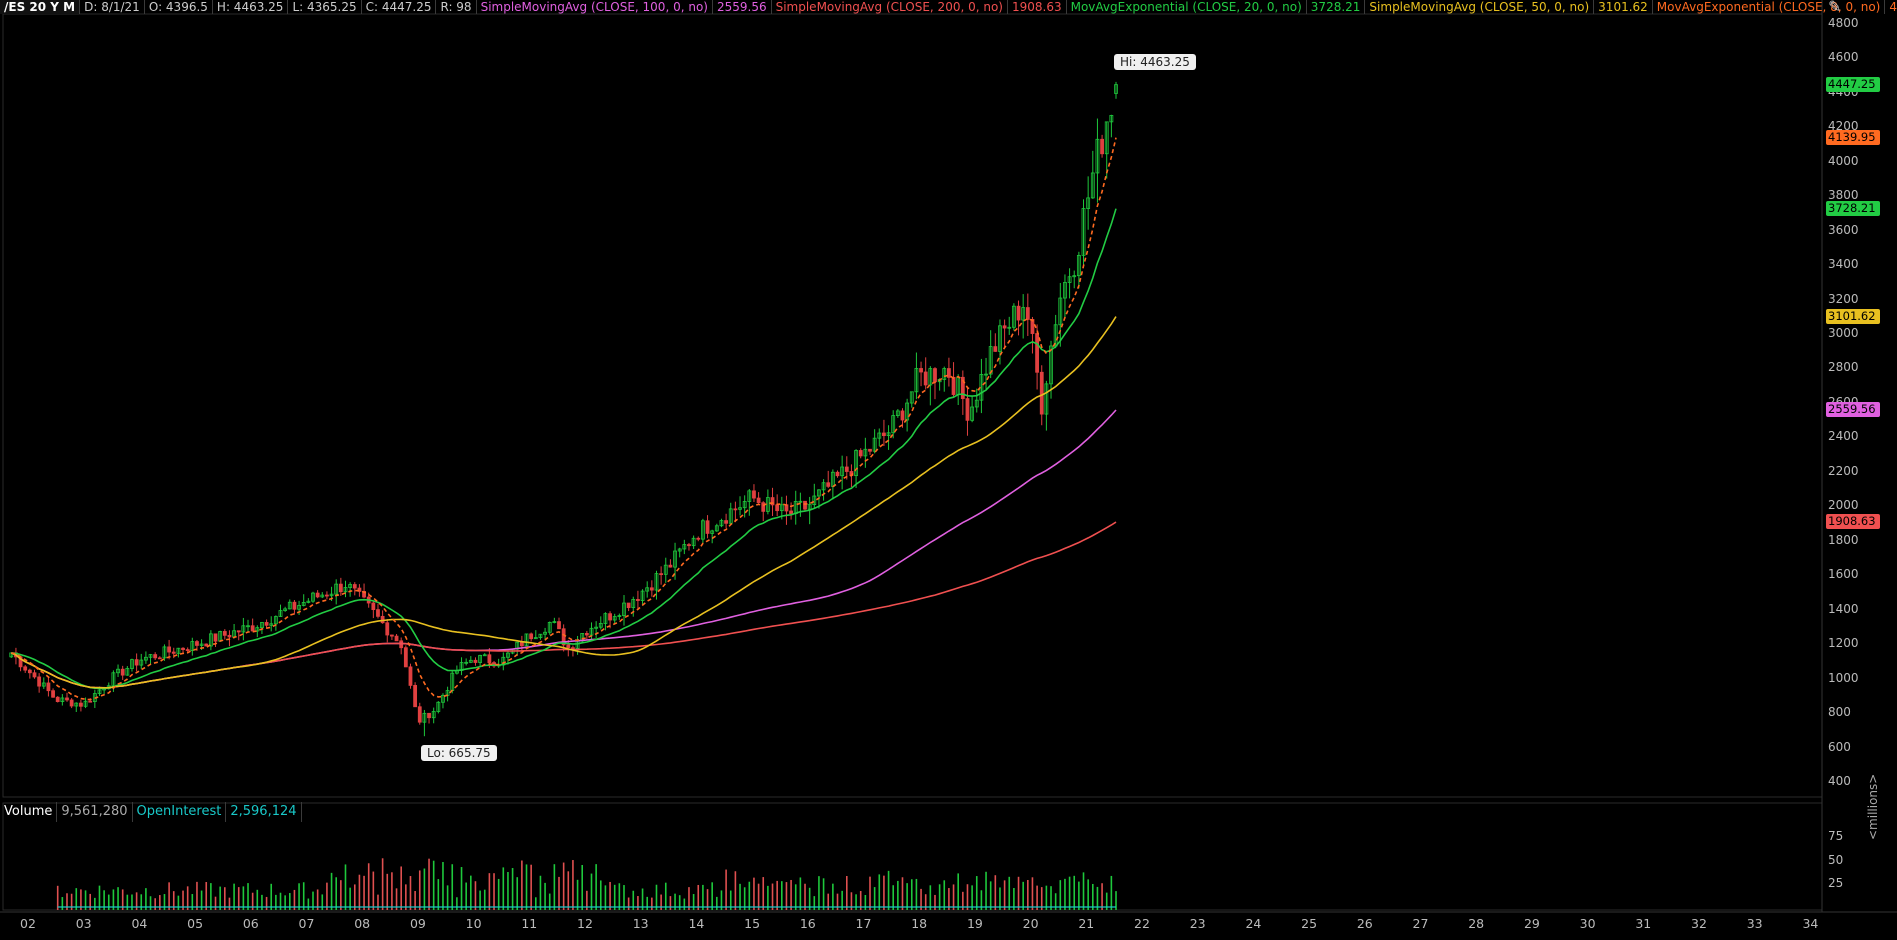 This screenshot has width=1897, height=940. What do you see at coordinates (1843, 677) in the screenshot?
I see `price-tick-label: 1000` at bounding box center [1843, 677].